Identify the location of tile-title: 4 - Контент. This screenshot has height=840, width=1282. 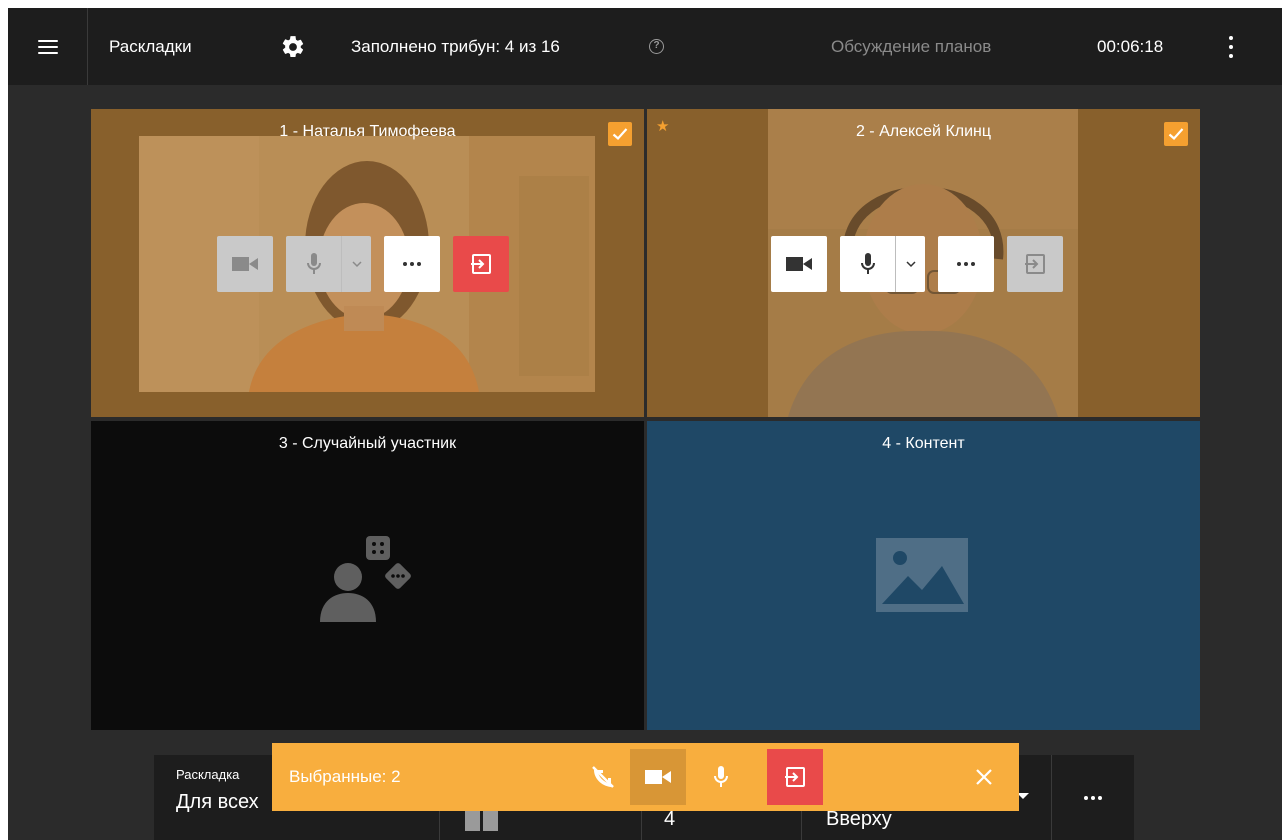
(923, 443).